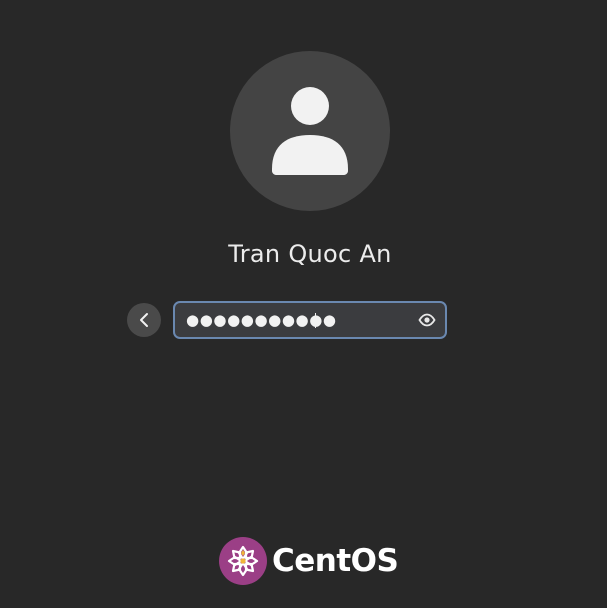  I want to click on text-caret, so click(315, 320).